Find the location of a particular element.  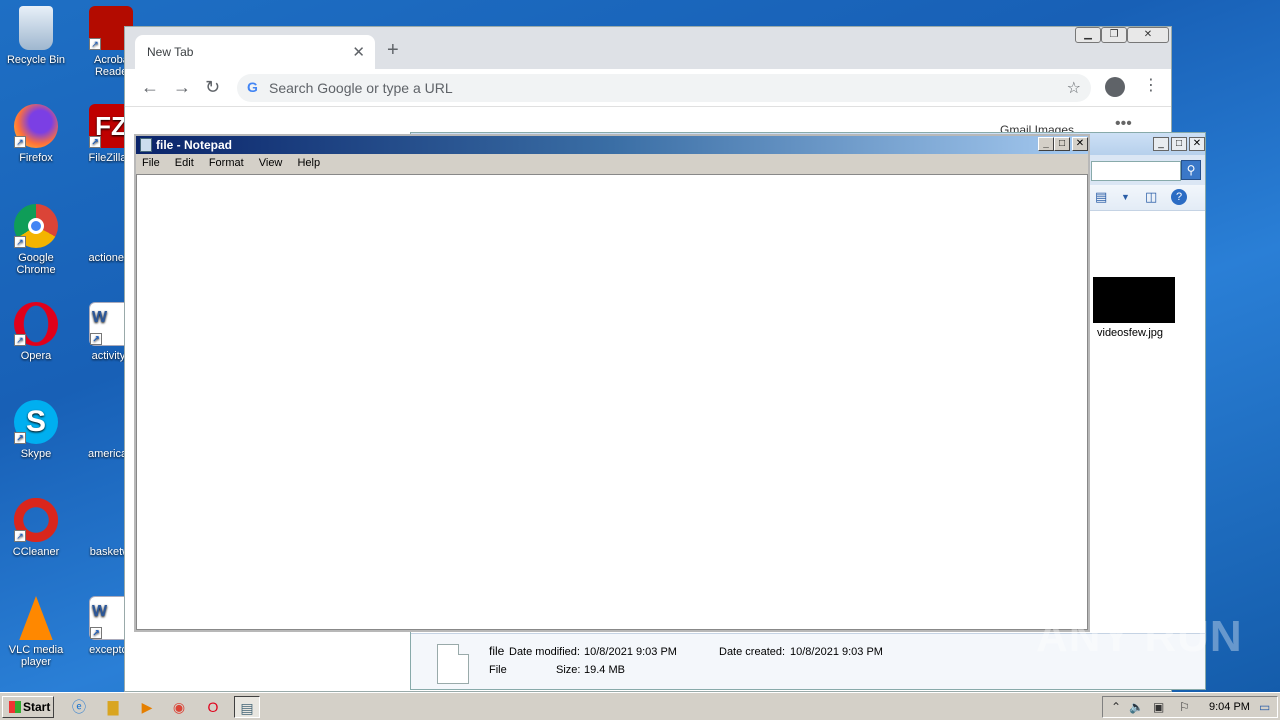

clock: 9:04 PM is located at coordinates (1229, 707).